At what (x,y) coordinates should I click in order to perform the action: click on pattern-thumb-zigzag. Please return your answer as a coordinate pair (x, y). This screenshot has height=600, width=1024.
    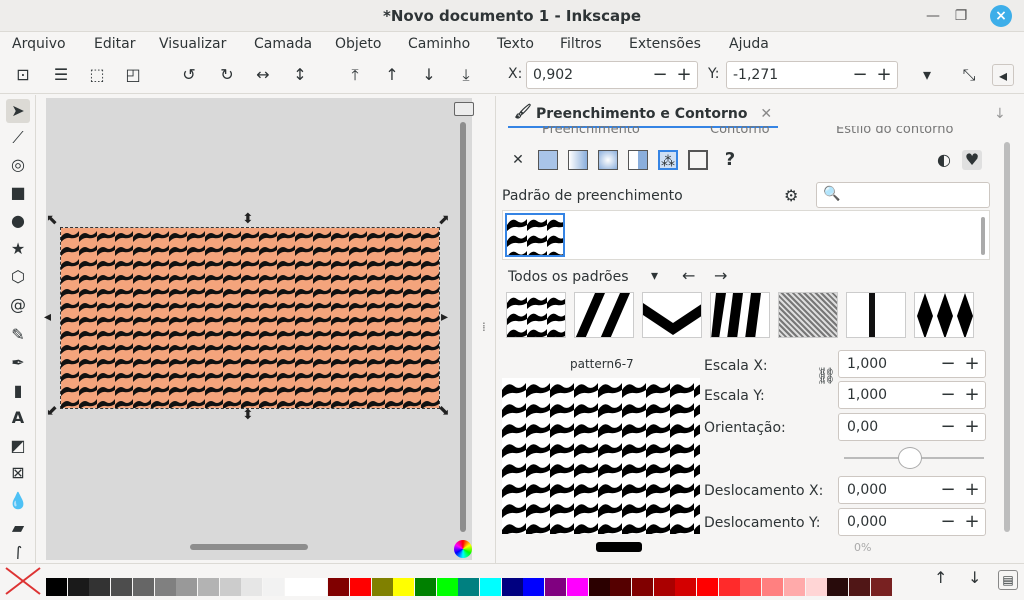
    Looking at the image, I should click on (672, 315).